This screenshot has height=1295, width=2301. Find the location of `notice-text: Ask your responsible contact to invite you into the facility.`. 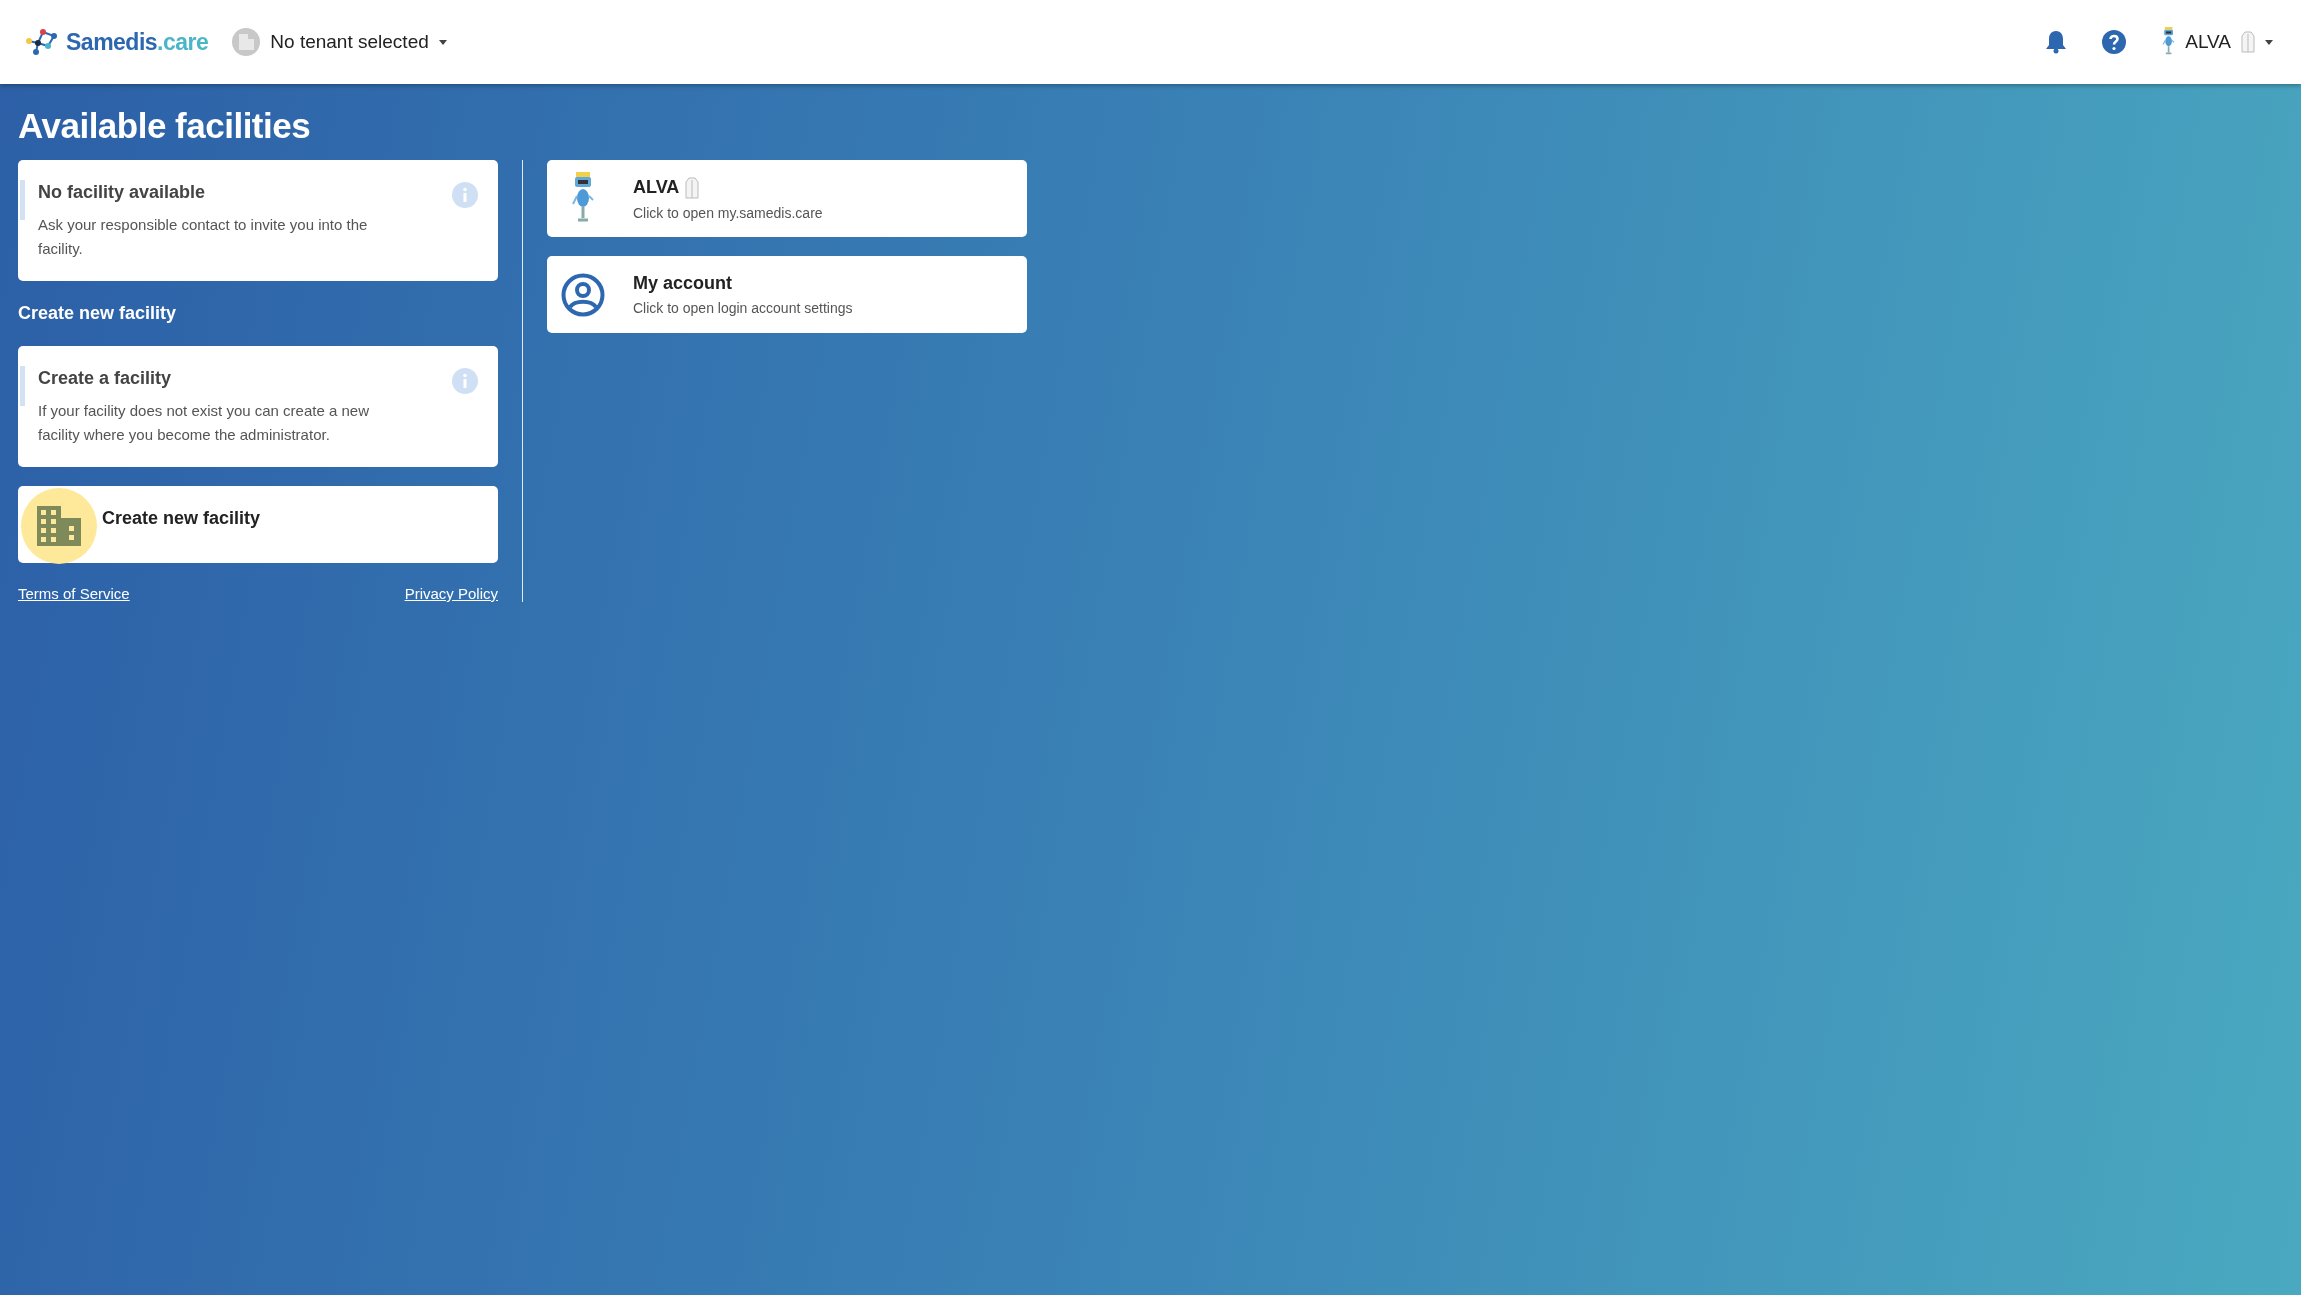

notice-text: Ask your responsible contact to invite you into the facility. is located at coordinates (203, 237).